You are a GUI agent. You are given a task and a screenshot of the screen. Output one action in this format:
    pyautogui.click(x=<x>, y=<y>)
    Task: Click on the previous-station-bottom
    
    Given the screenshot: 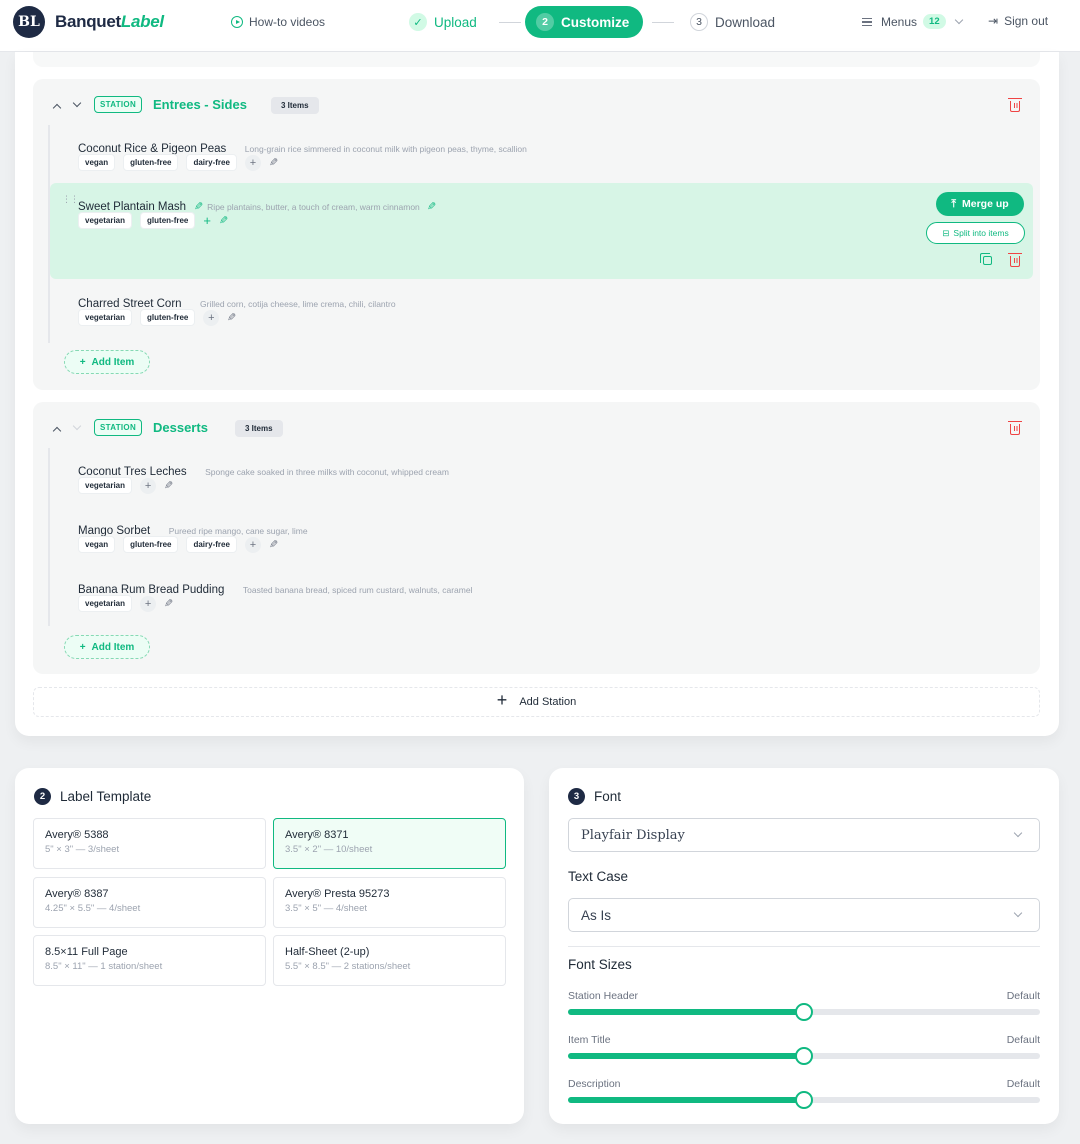 What is the action you would take?
    pyautogui.click(x=536, y=59)
    